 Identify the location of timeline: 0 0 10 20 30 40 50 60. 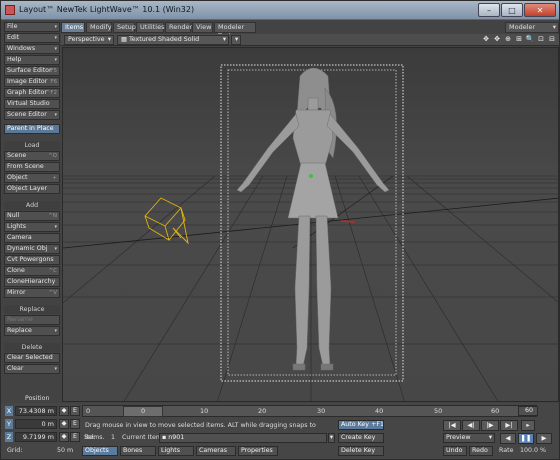
(309, 411).